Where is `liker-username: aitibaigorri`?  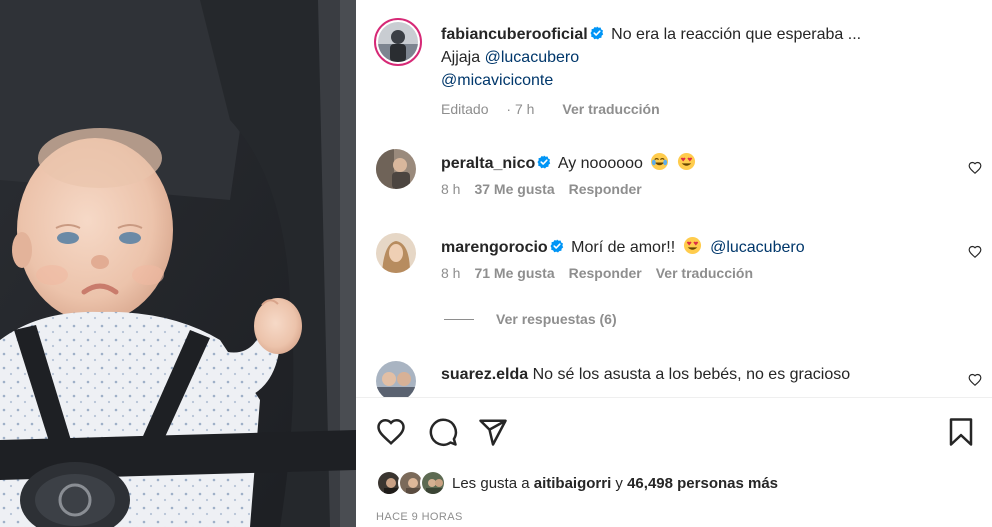 liker-username: aitibaigorri is located at coordinates (573, 483).